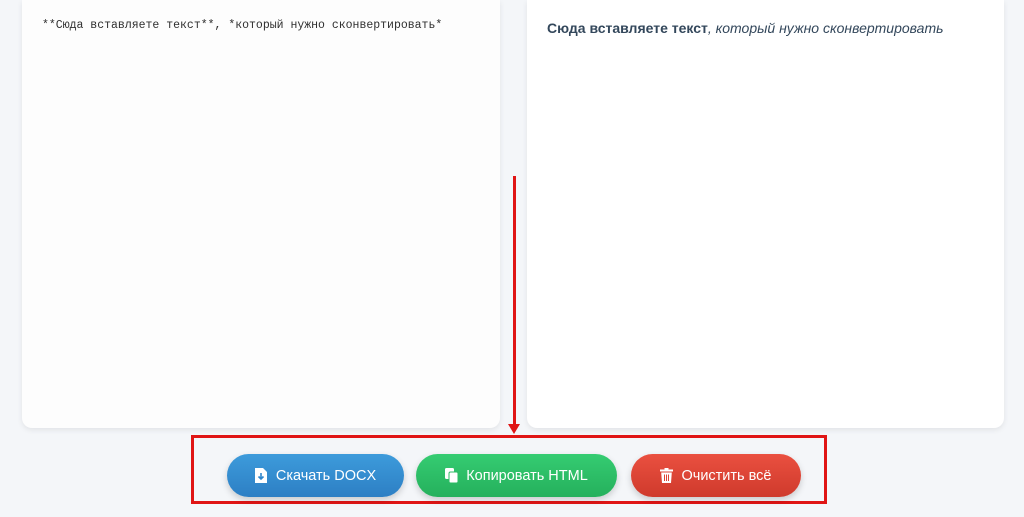 This screenshot has height=517, width=1024. Describe the element at coordinates (261, 475) in the screenshot. I see `file-download-icon` at that location.